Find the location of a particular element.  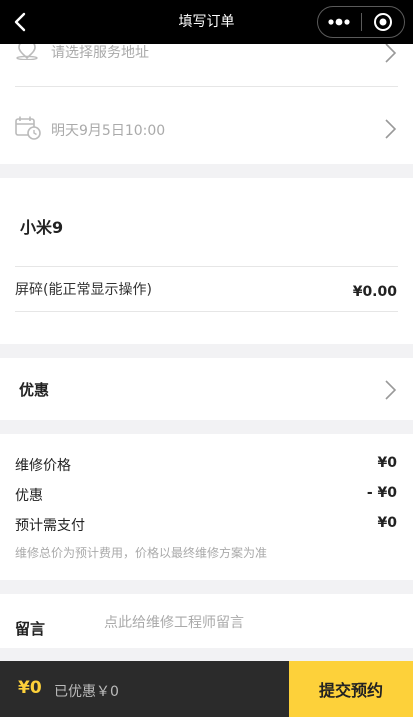

total-panel: ¥0 已优惠￥0 is located at coordinates (144, 689).